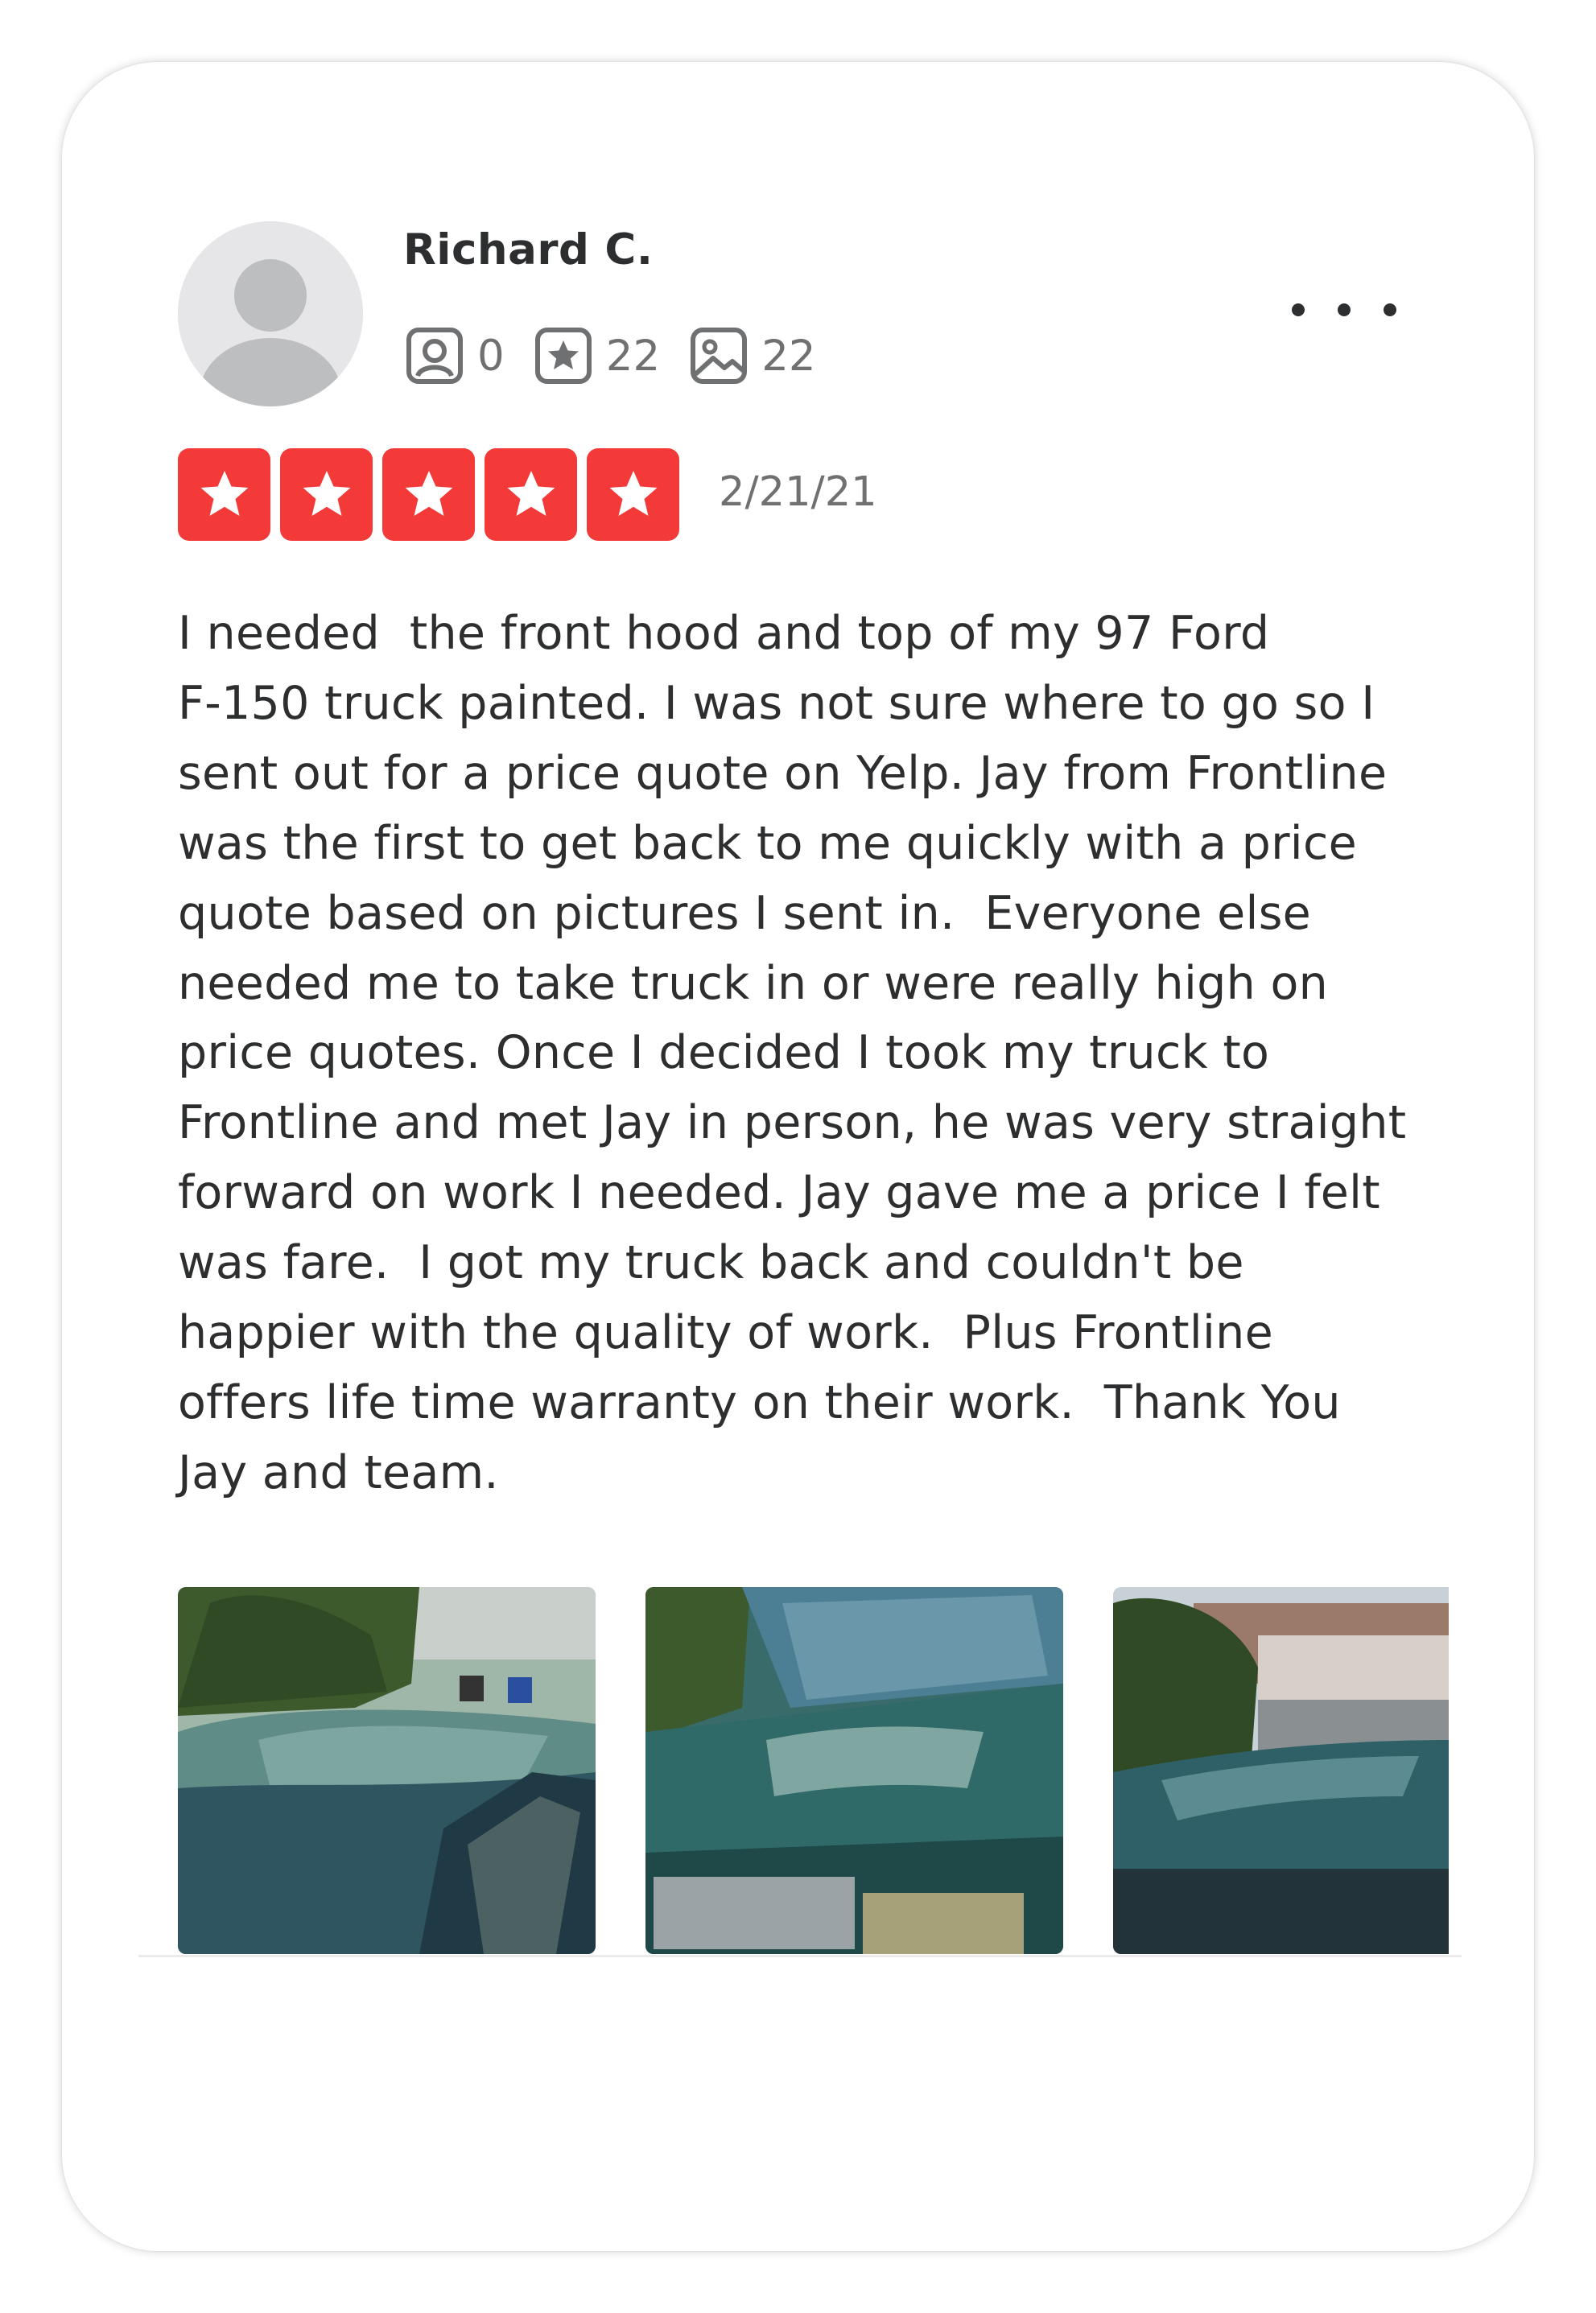 The width and height of the screenshot is (1596, 2313). Describe the element at coordinates (719, 356) in the screenshot. I see `photos-icon` at that location.